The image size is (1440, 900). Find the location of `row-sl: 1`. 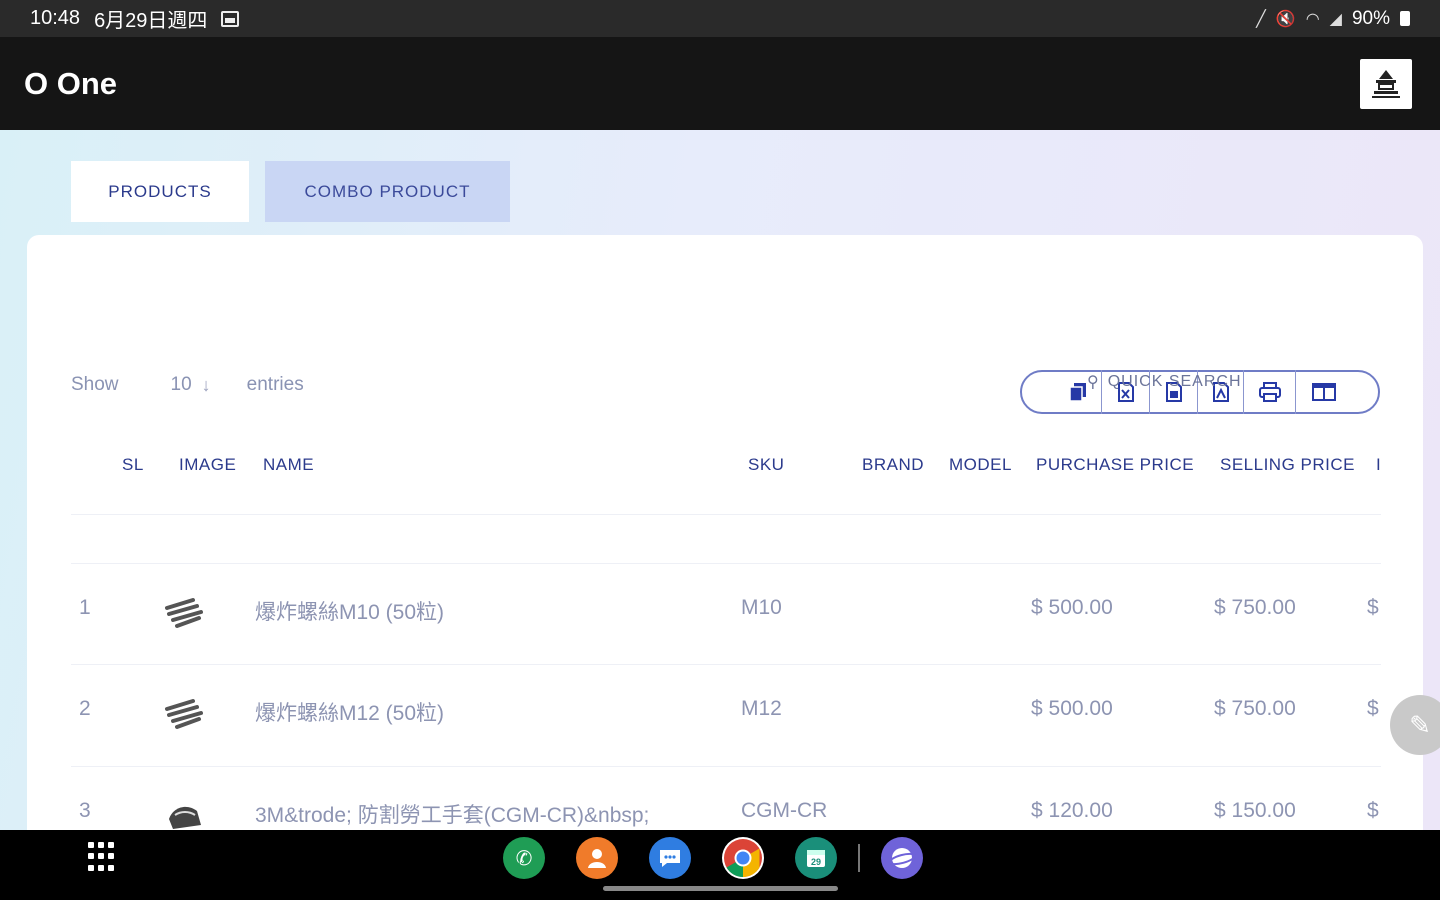

row-sl: 1 is located at coordinates (85, 607).